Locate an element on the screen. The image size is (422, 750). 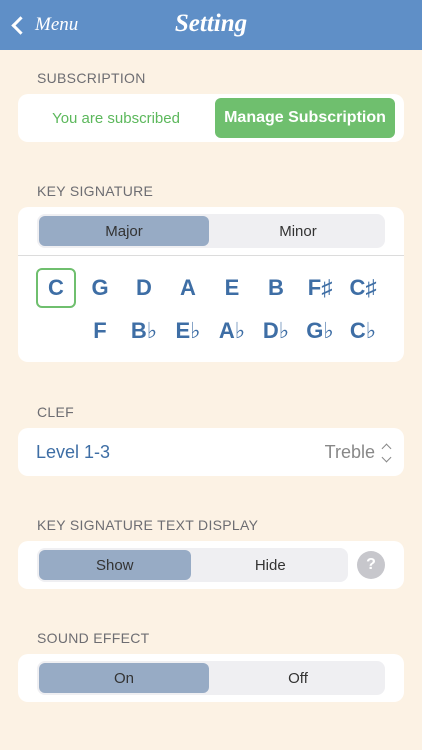
text-display-segmented-control: Show Hide is located at coordinates (192, 565).